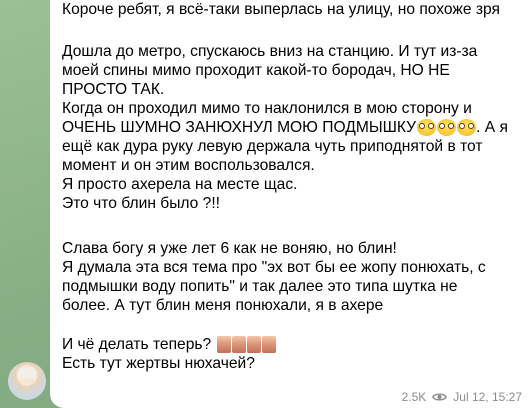 The image size is (532, 408). Describe the element at coordinates (137, 344) in the screenshot. I see `message-fragment: И чё делать теперь?` at that location.